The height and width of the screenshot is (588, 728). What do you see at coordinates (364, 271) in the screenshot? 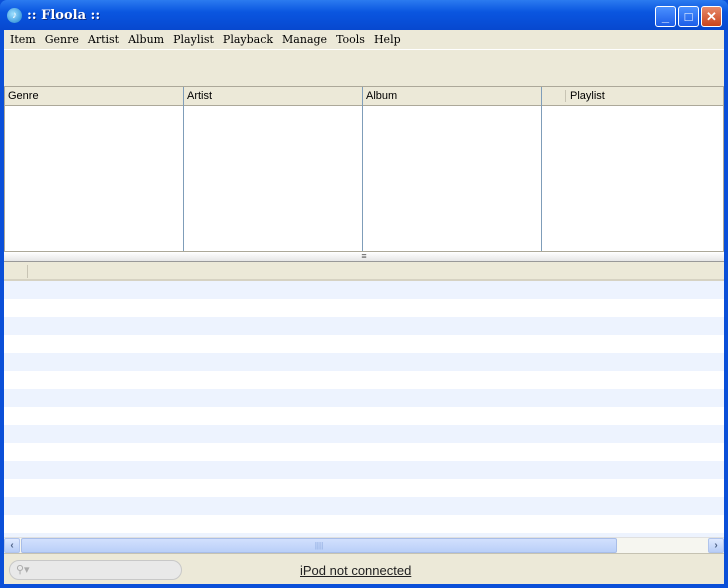
I see `track-list-header` at bounding box center [364, 271].